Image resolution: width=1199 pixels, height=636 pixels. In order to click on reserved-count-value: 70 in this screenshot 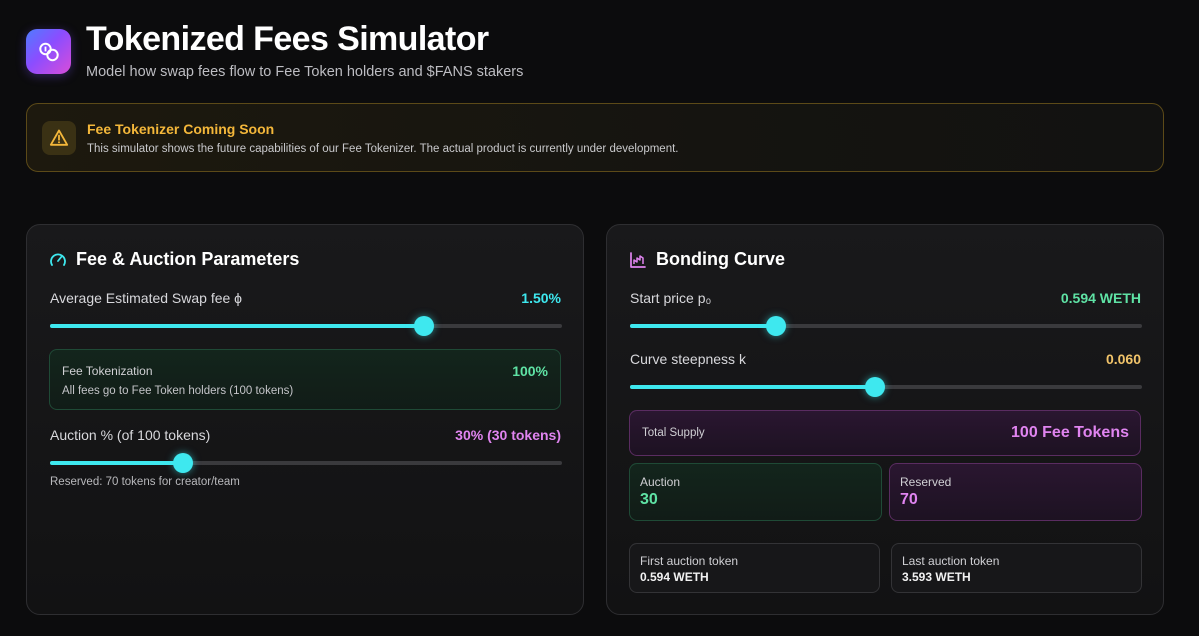, I will do `click(909, 499)`.